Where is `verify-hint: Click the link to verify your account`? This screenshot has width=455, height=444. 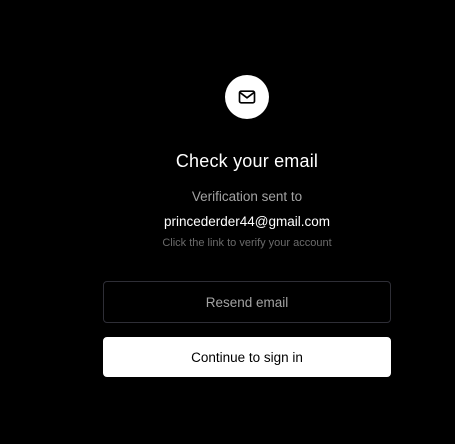
verify-hint: Click the link to verify your account is located at coordinates (247, 243).